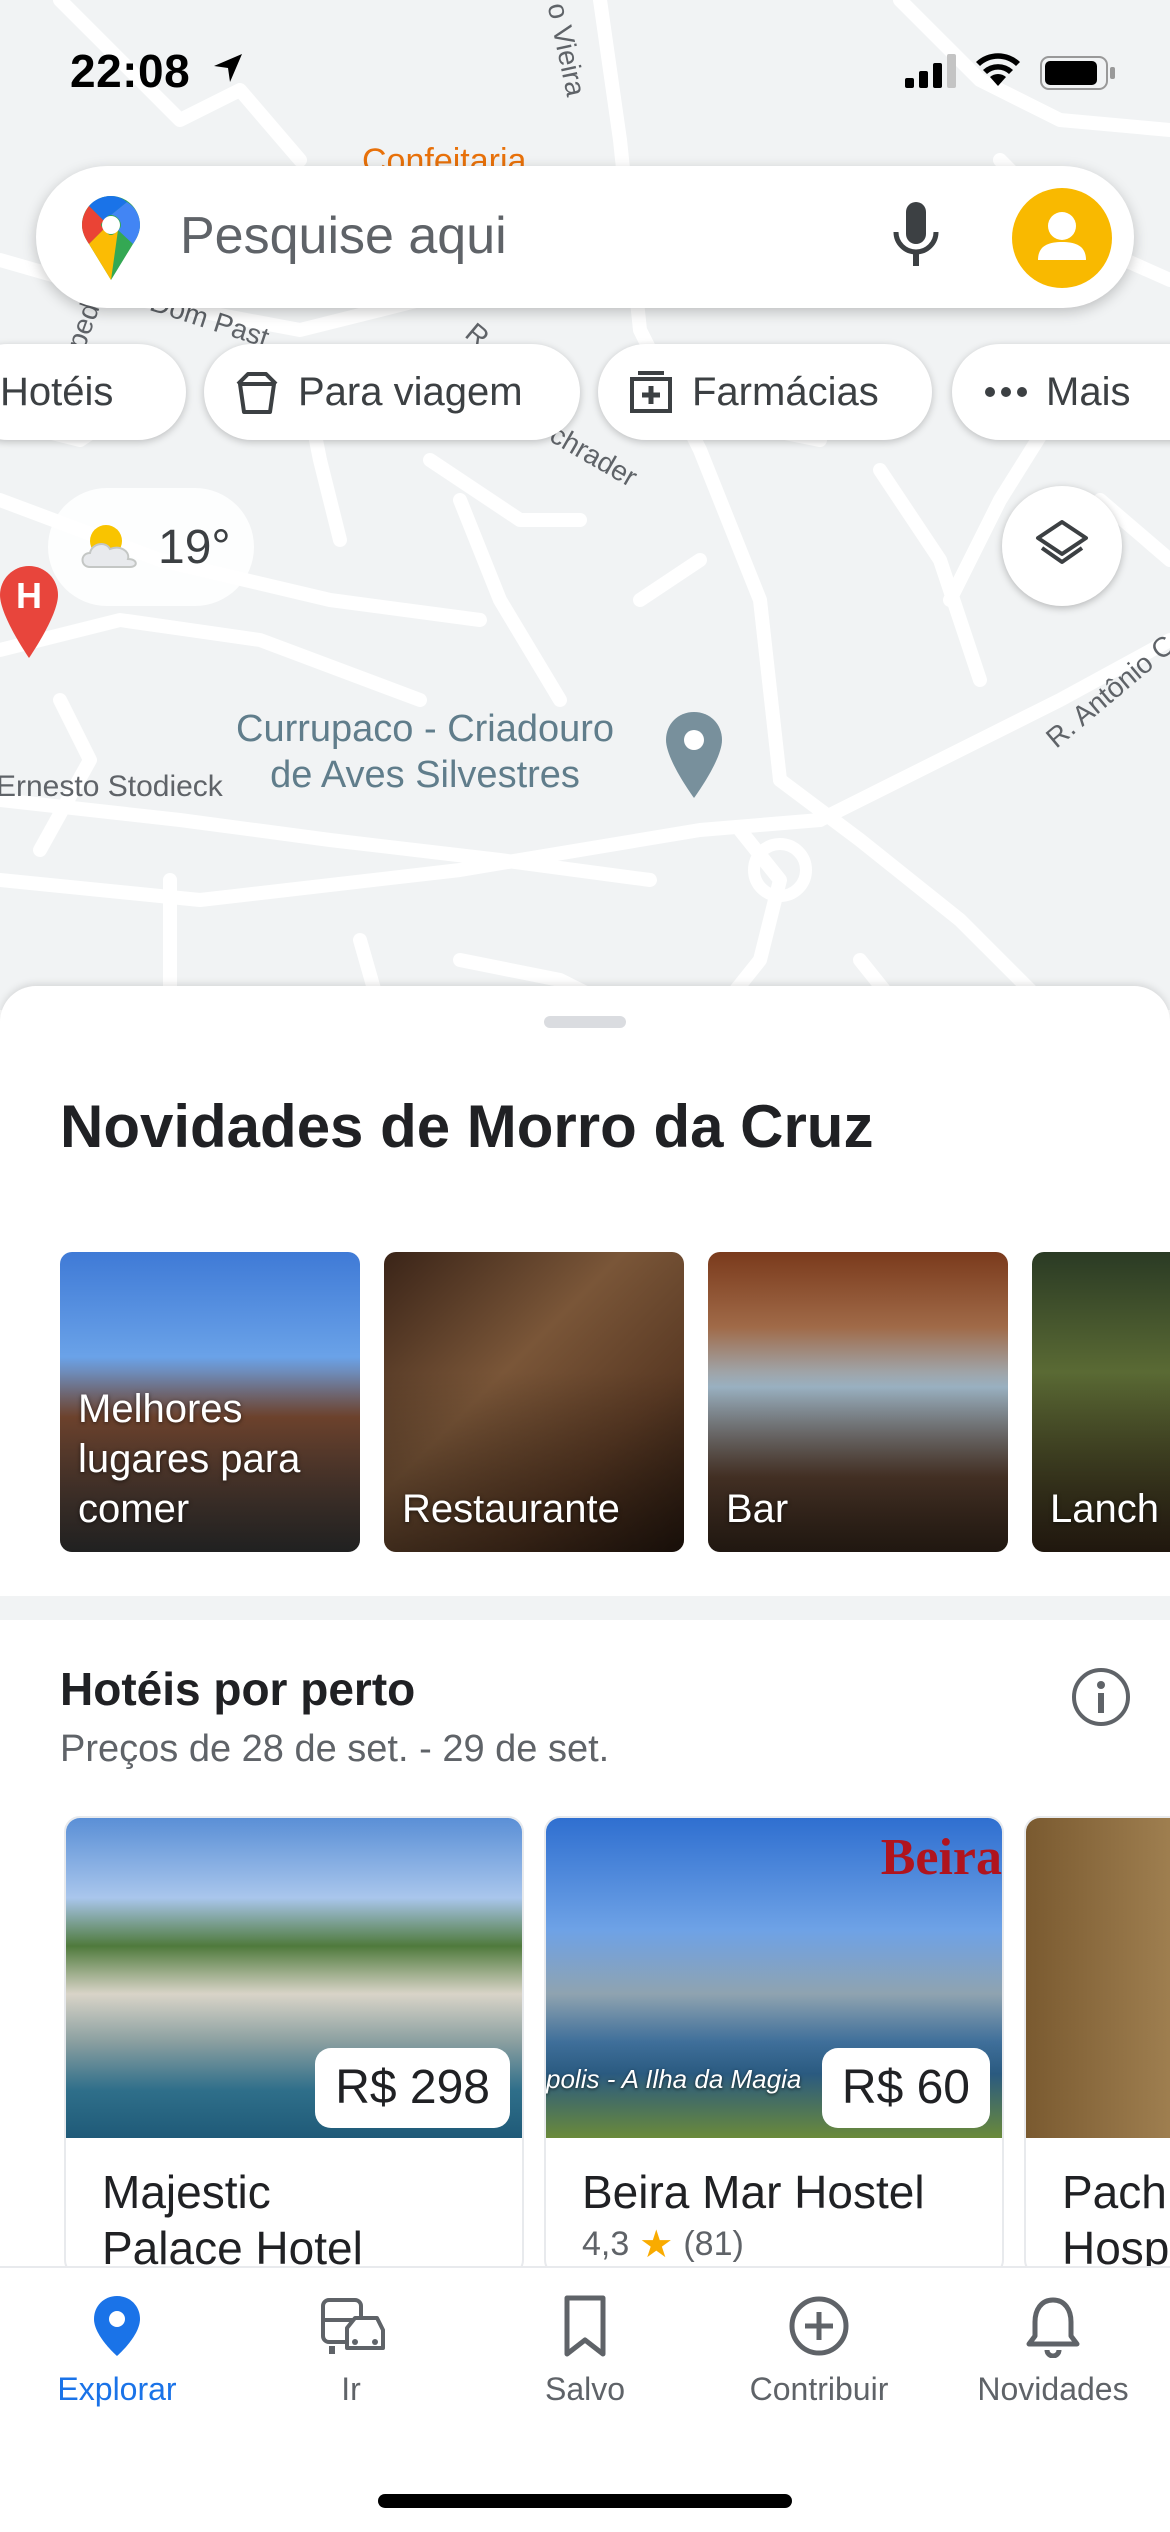 This screenshot has height=2532, width=1170. Describe the element at coordinates (412, 2088) in the screenshot. I see `hotel-price-badge: R$ 298` at that location.